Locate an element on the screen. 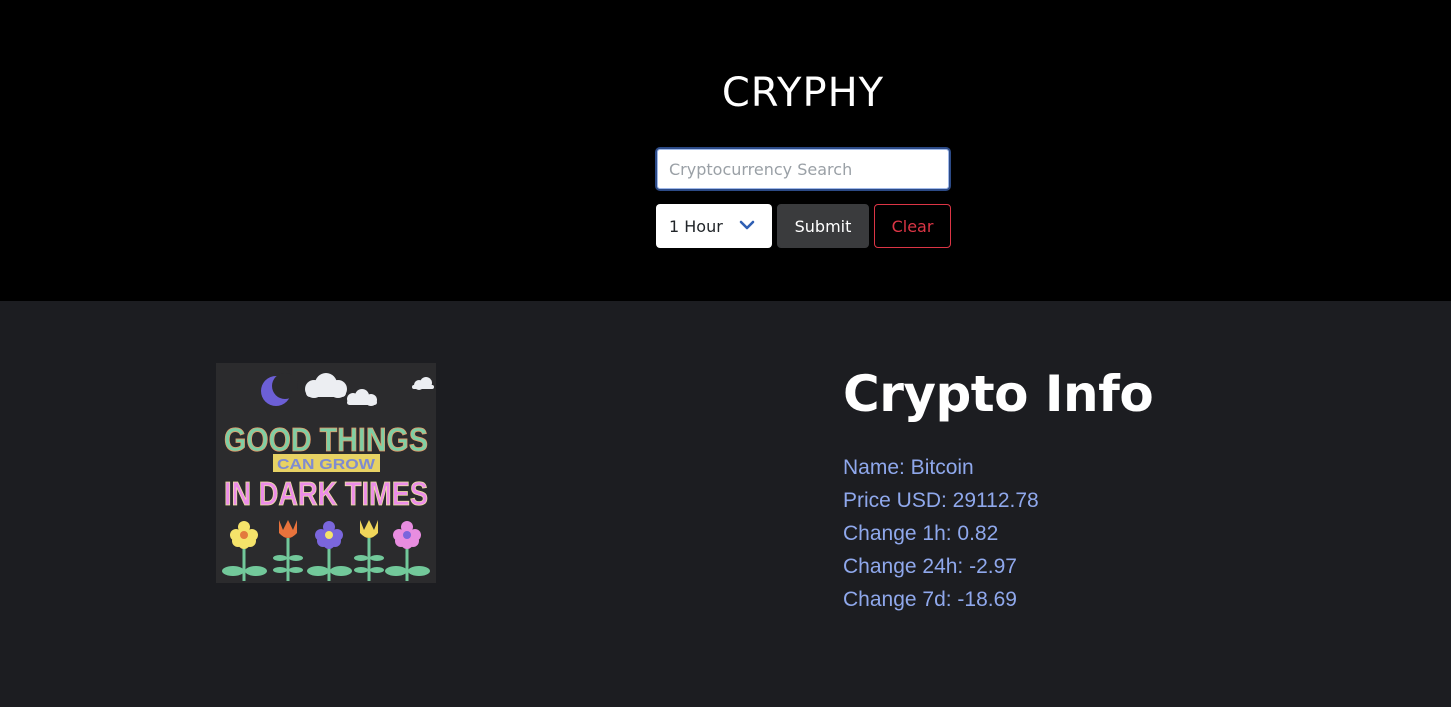  artwork-text-line3: IN DARK TIMES is located at coordinates (326, 493).